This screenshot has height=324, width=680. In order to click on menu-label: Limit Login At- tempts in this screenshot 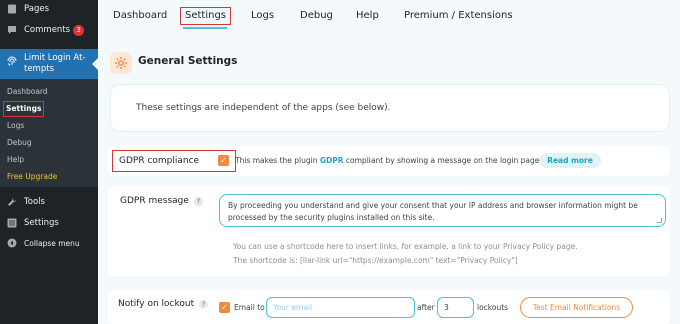, I will do `click(55, 63)`.